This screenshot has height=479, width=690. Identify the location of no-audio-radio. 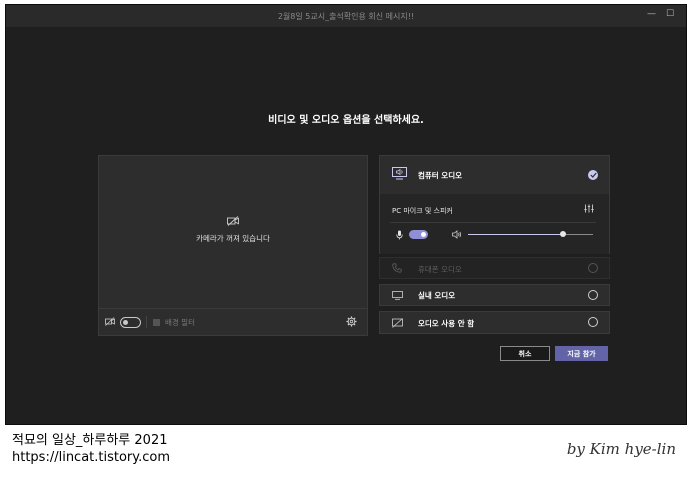
(593, 322).